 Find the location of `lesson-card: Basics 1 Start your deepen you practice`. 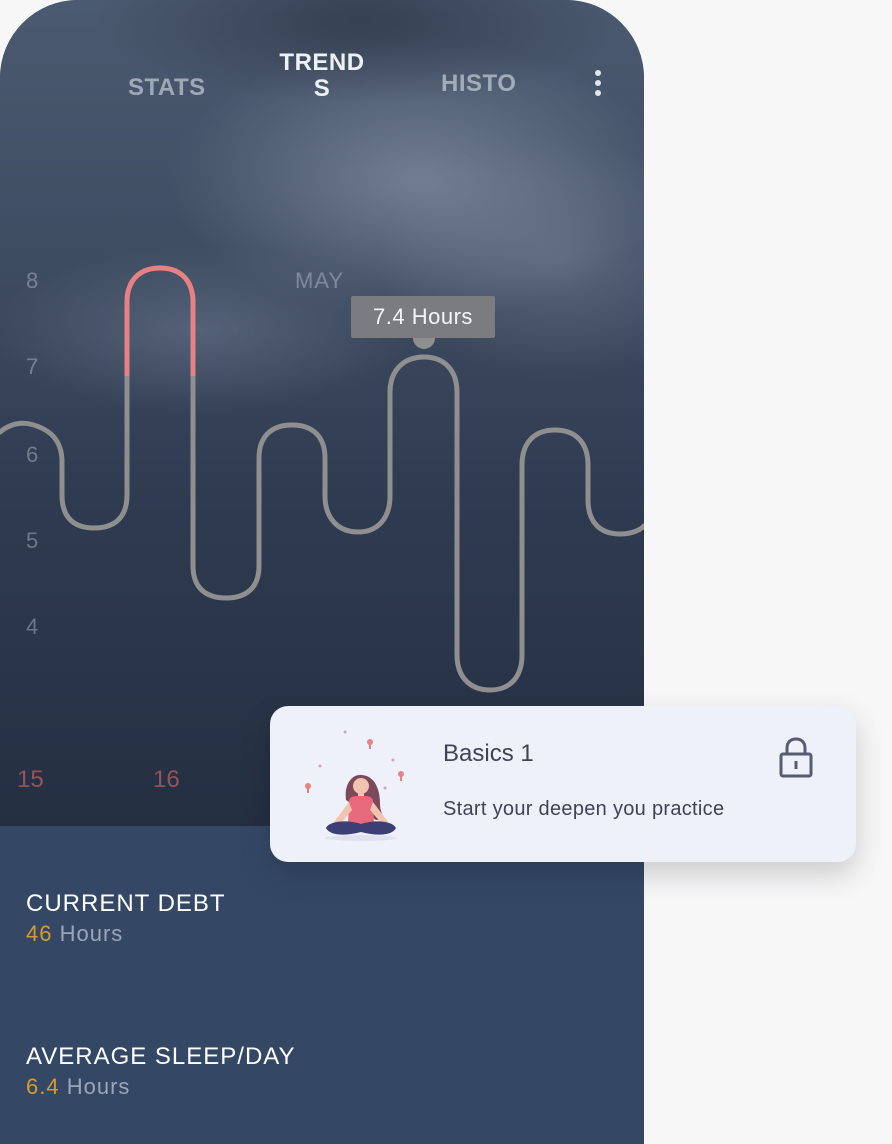

lesson-card: Basics 1 Start your deepen you practice is located at coordinates (563, 784).